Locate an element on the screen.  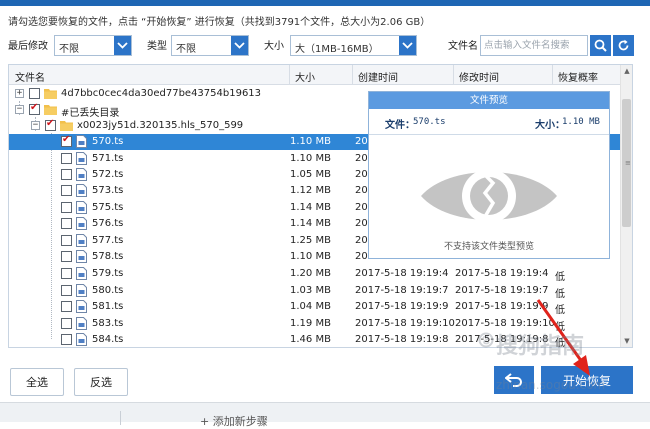
preview-size-label: 大小： is located at coordinates (550, 125).